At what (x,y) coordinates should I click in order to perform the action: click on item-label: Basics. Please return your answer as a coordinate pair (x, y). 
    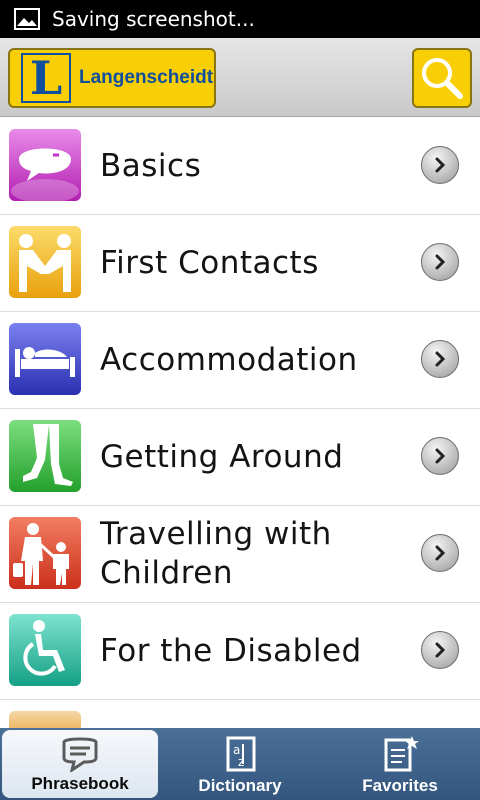
    Looking at the image, I should click on (151, 165).